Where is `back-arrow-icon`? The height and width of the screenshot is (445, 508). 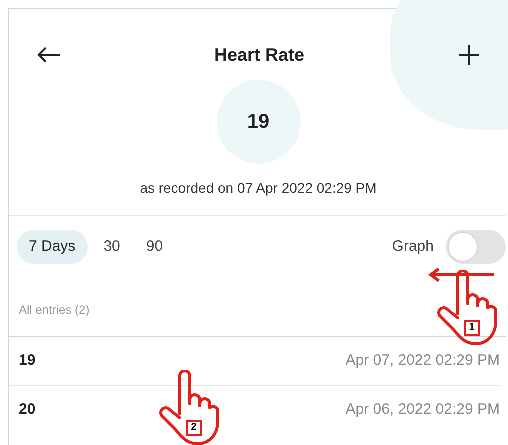 back-arrow-icon is located at coordinates (49, 55).